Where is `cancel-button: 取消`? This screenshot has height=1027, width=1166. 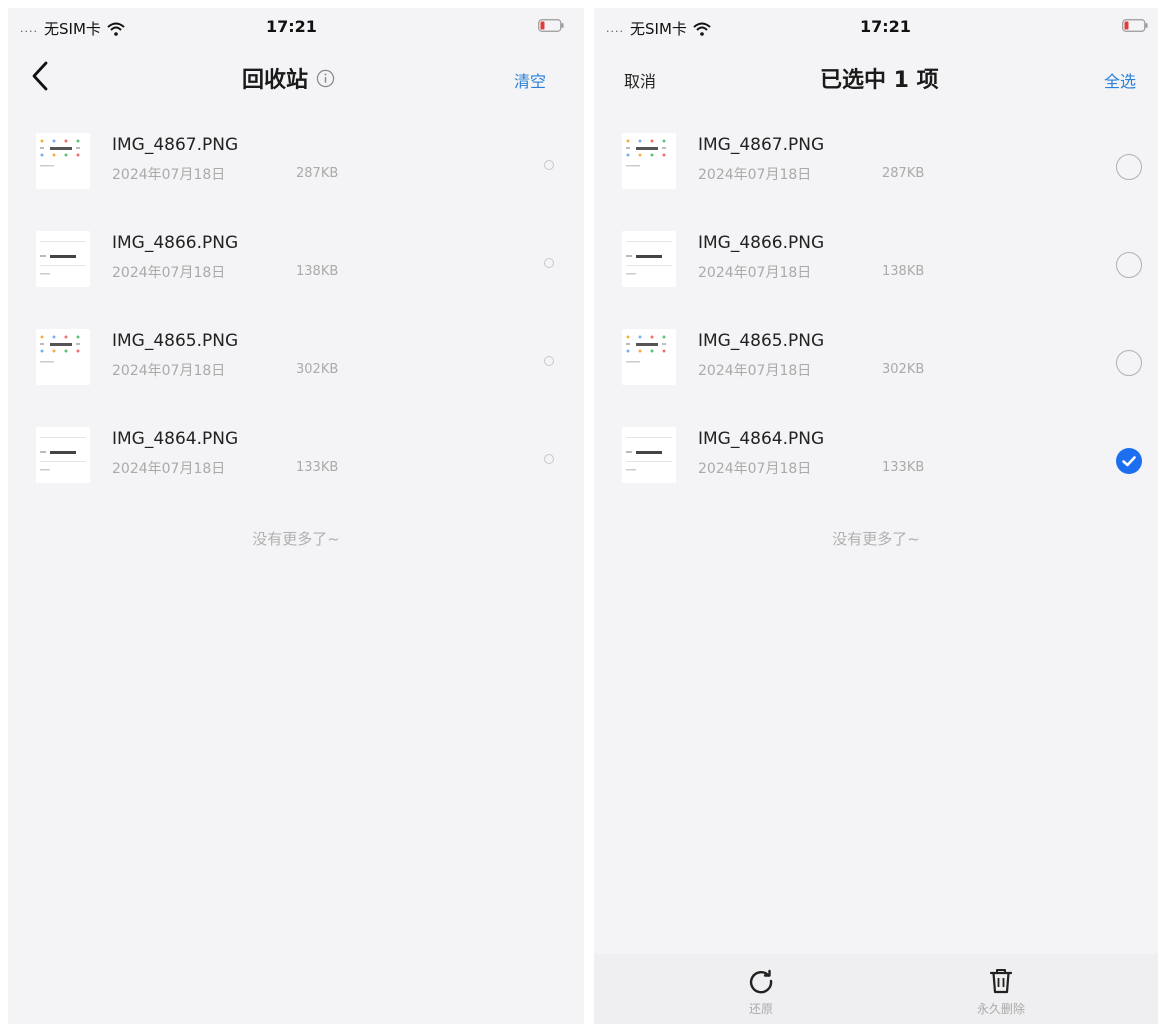
cancel-button: 取消 is located at coordinates (640, 80).